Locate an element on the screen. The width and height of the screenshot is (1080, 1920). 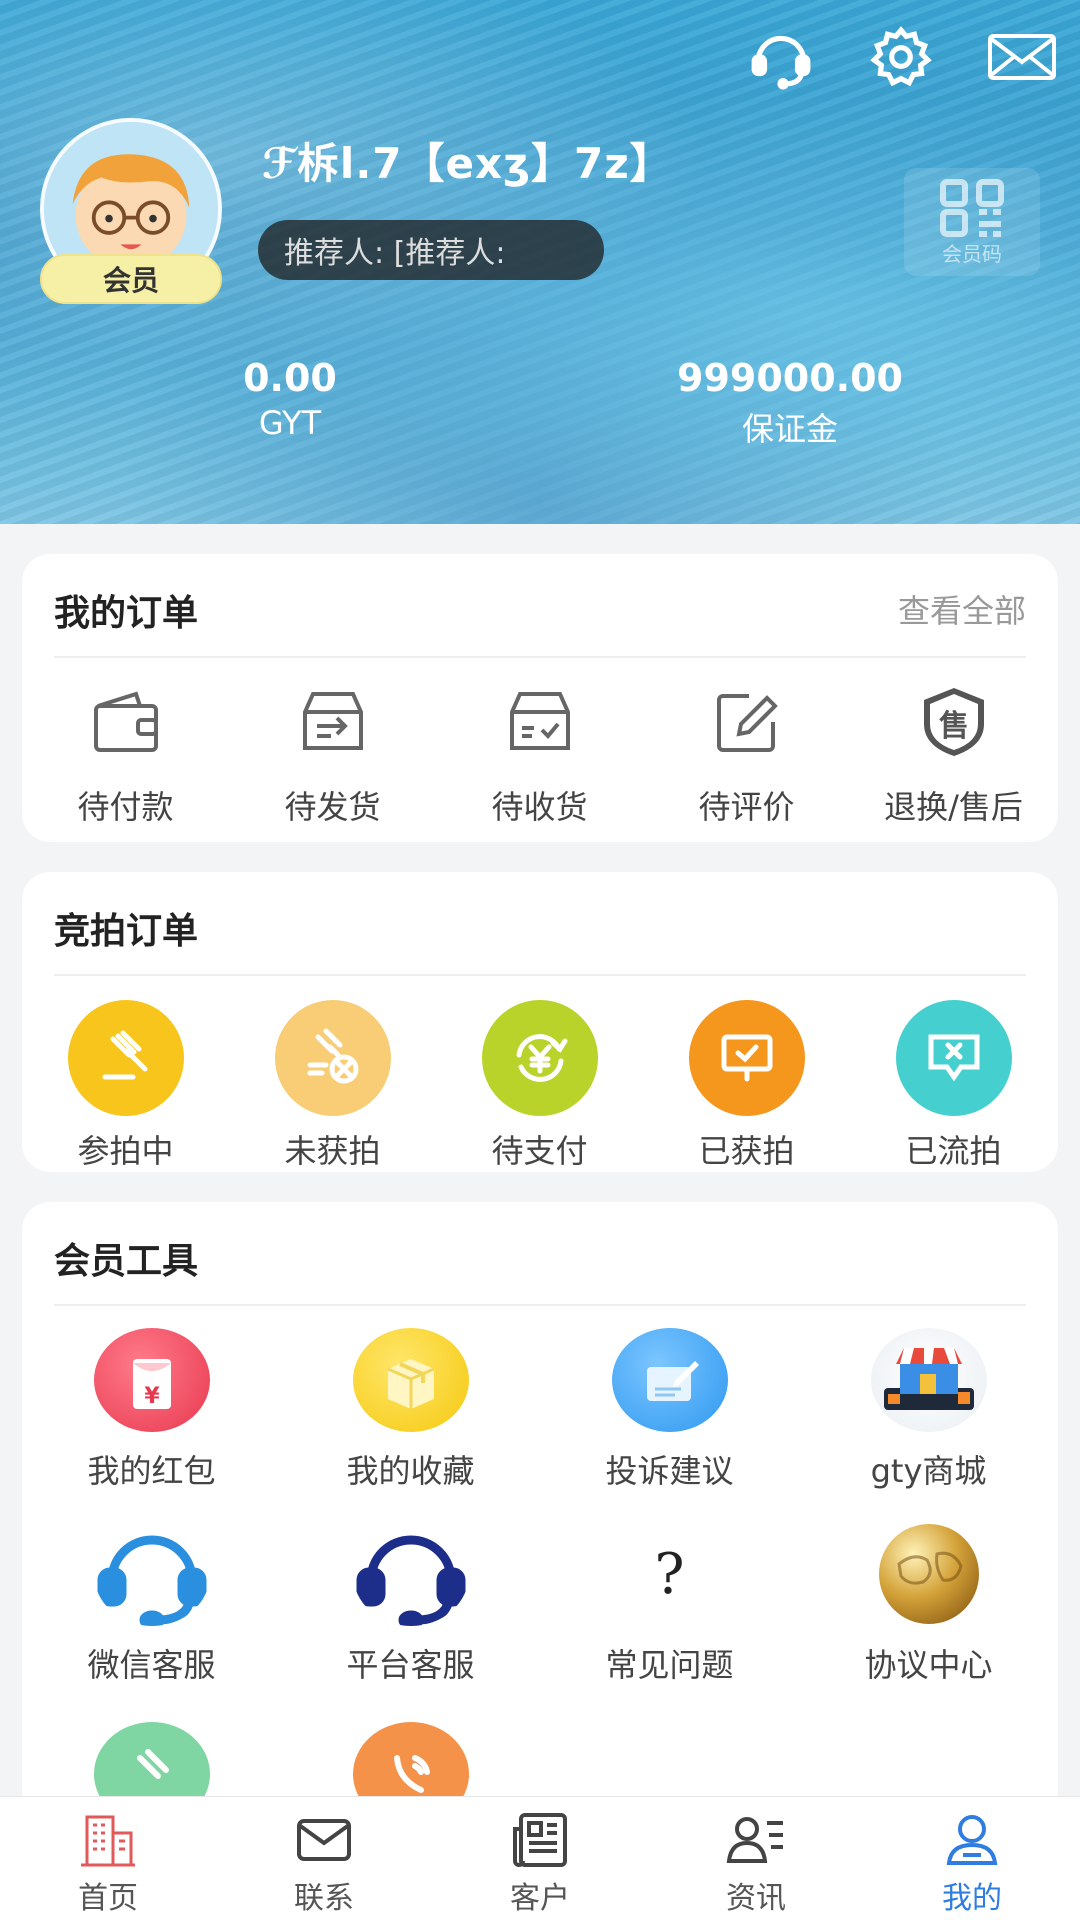
gyt-value: 0.00 is located at coordinates (290, 378).